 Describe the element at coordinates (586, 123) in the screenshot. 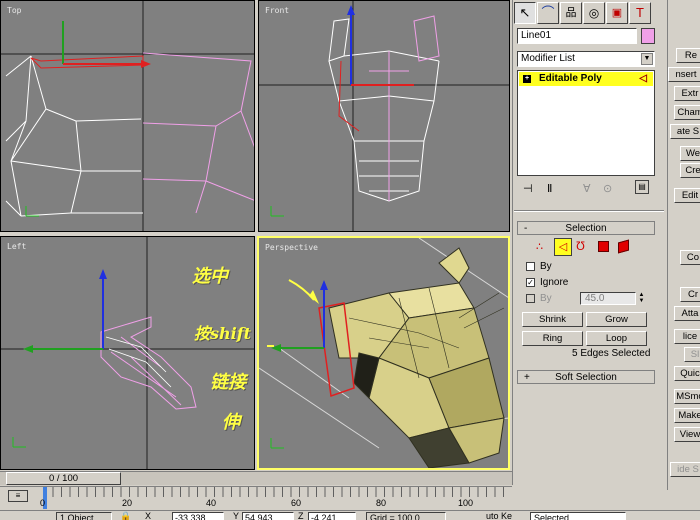

I see `modifier-stack: + Editable Poly ◁` at that location.